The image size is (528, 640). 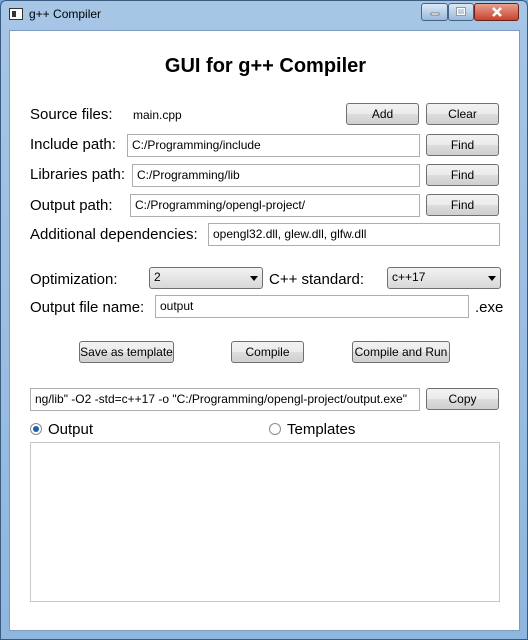 What do you see at coordinates (157, 277) in the screenshot?
I see `optimization-value: 2` at bounding box center [157, 277].